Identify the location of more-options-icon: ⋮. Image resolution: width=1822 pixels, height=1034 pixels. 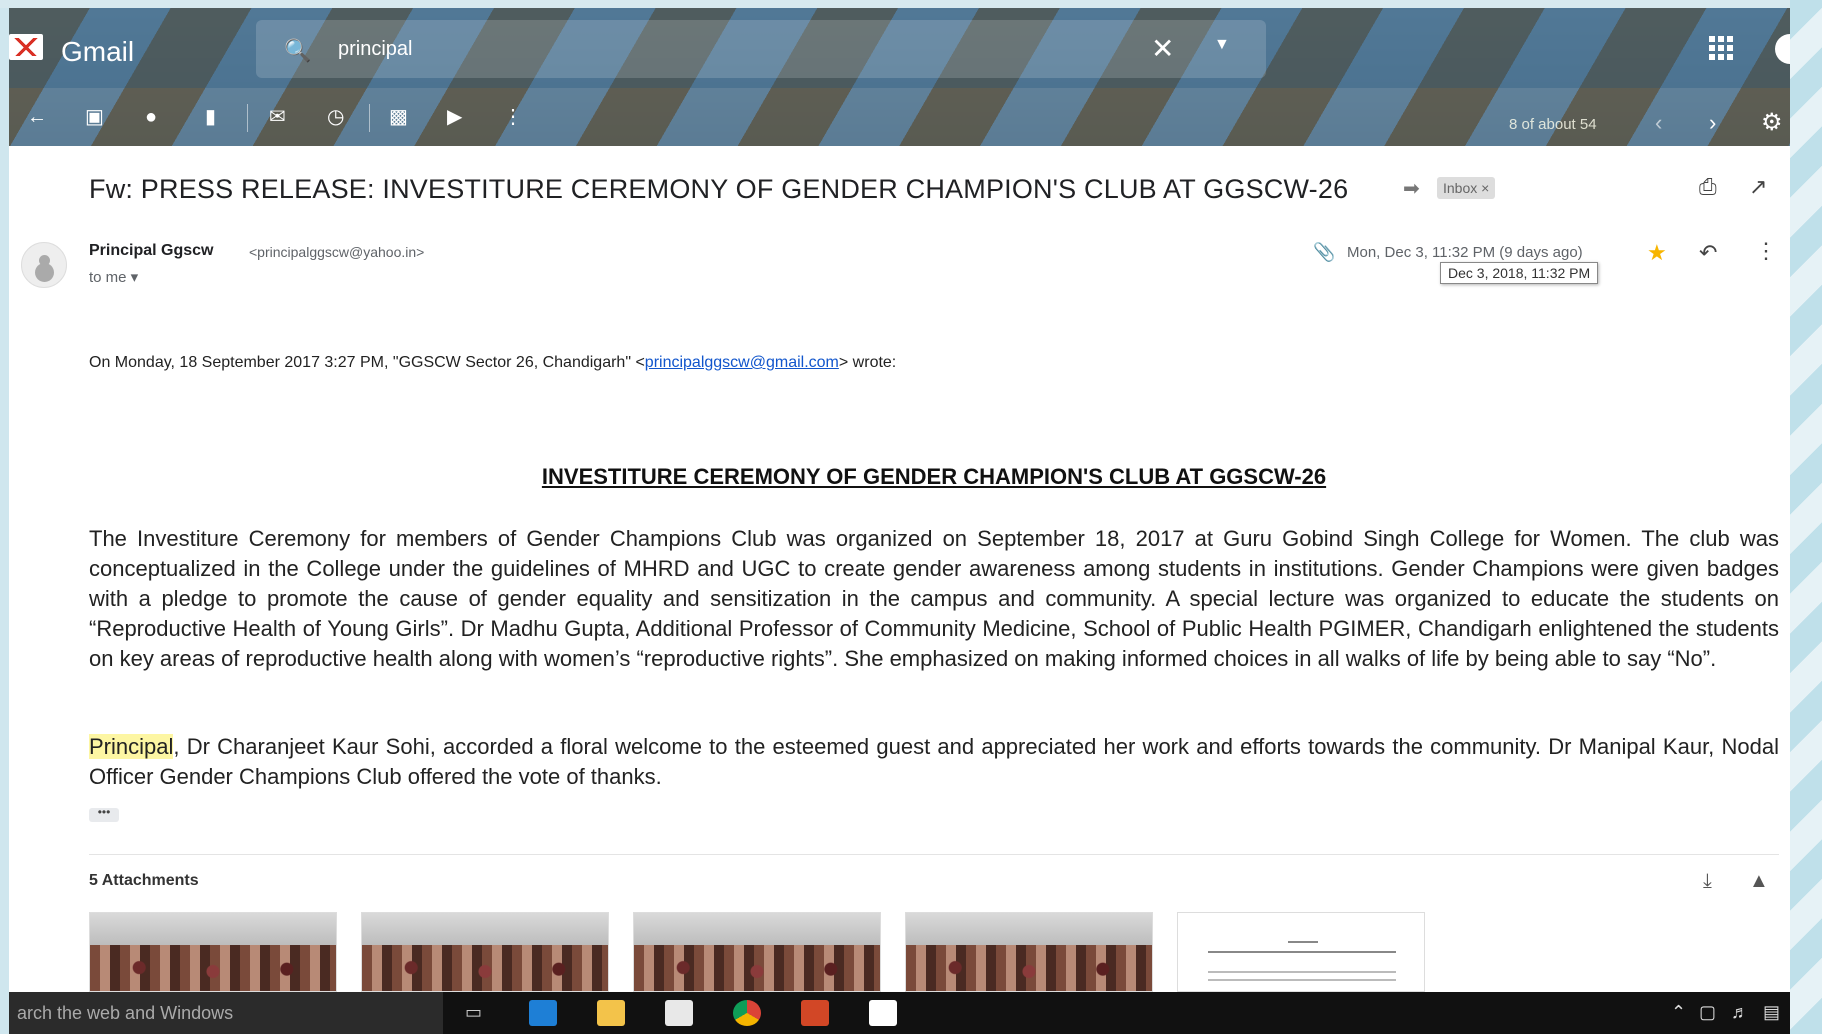
(1766, 251).